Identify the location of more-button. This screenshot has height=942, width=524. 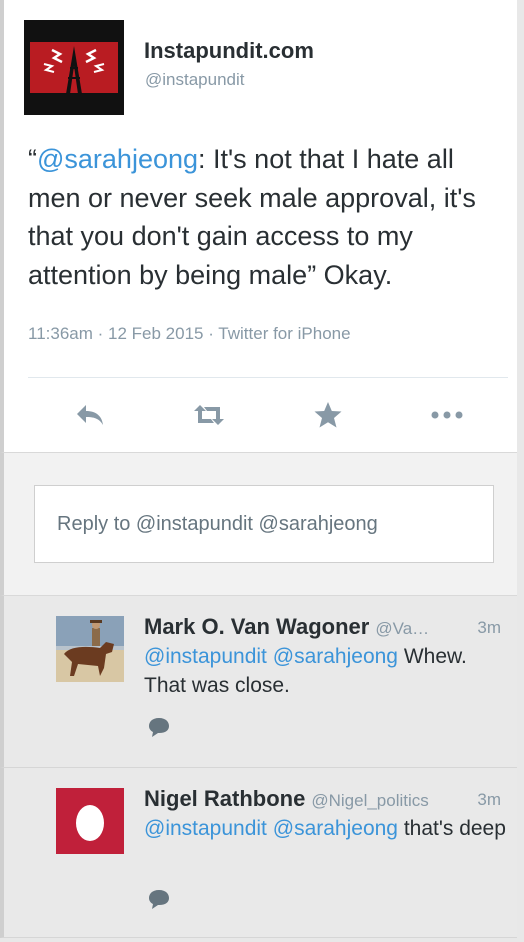
(447, 415).